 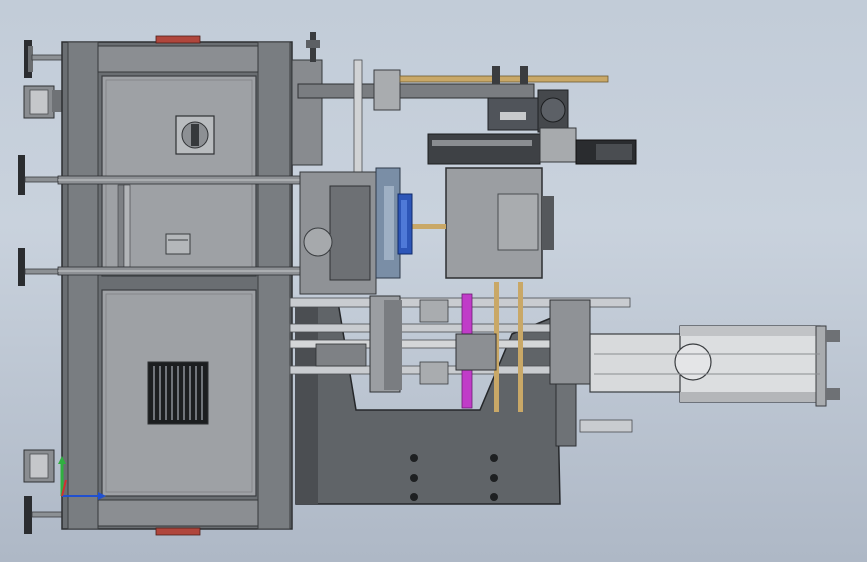 I want to click on main-switch-icon, so click(x=195, y=135).